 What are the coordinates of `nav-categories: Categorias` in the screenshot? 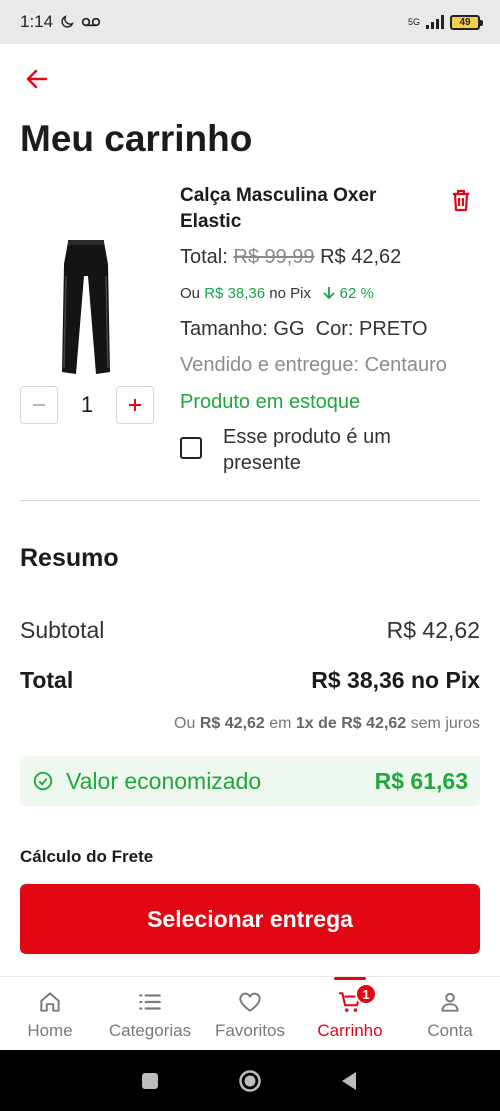 It's located at (150, 1013).